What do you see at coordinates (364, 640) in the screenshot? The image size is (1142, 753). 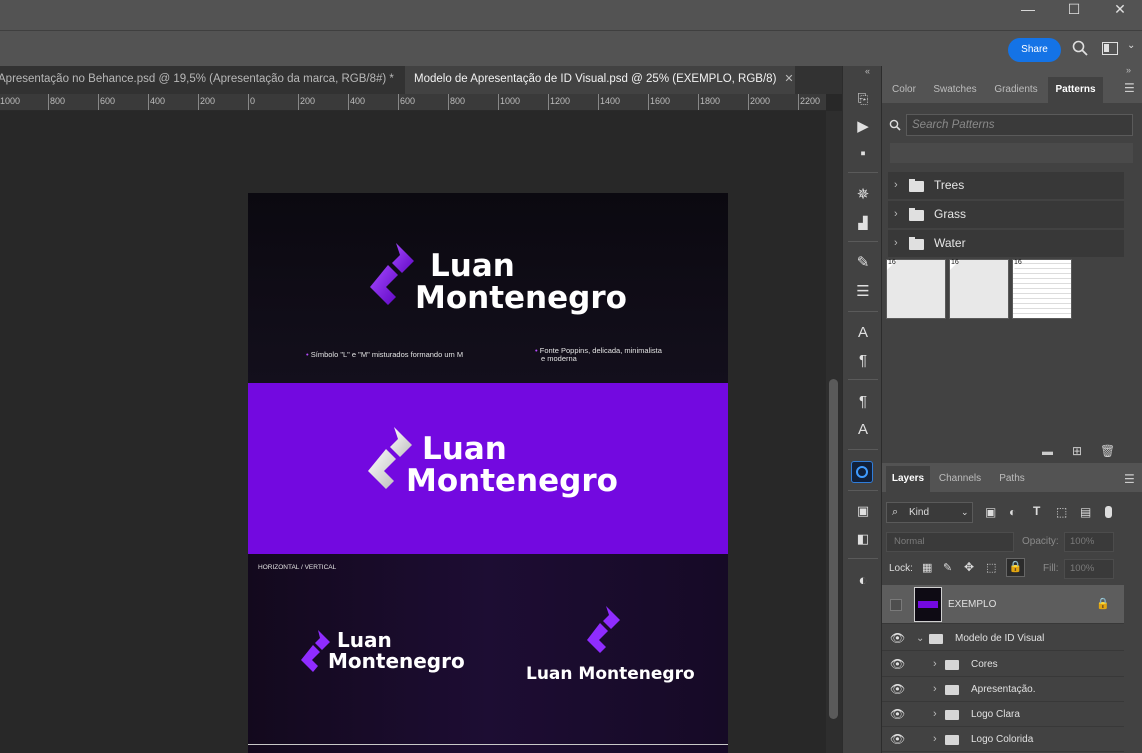 I see `logo-horizontal-line1: Luan` at bounding box center [364, 640].